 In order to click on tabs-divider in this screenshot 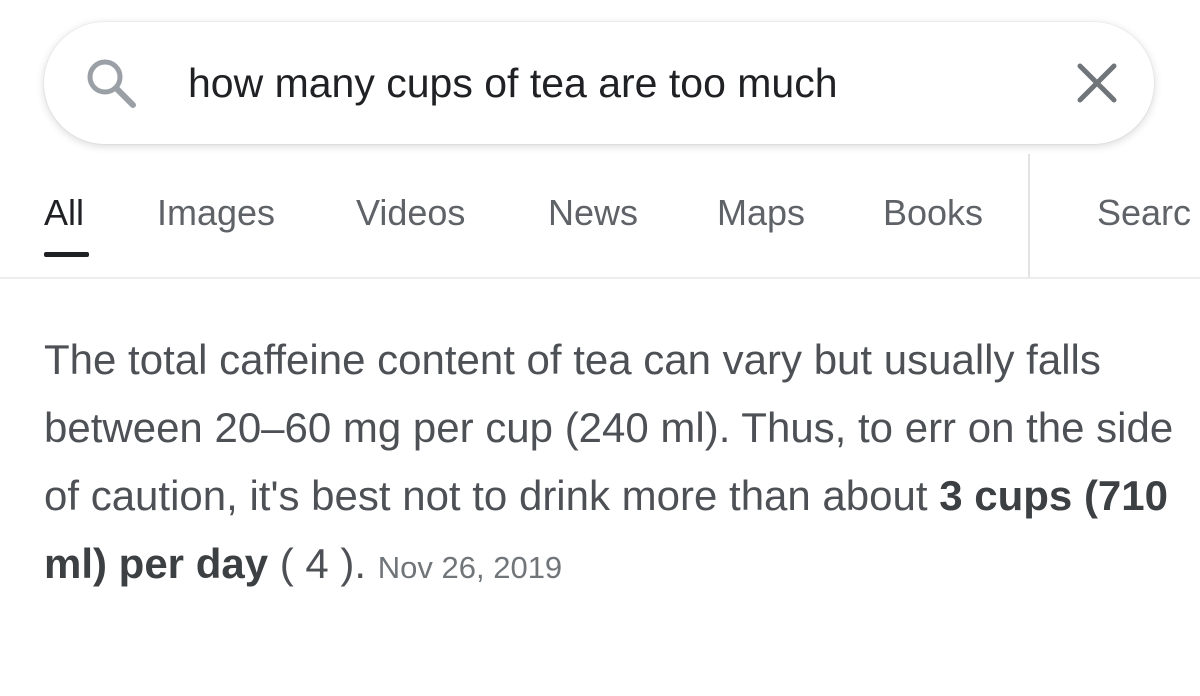, I will do `click(600, 278)`.